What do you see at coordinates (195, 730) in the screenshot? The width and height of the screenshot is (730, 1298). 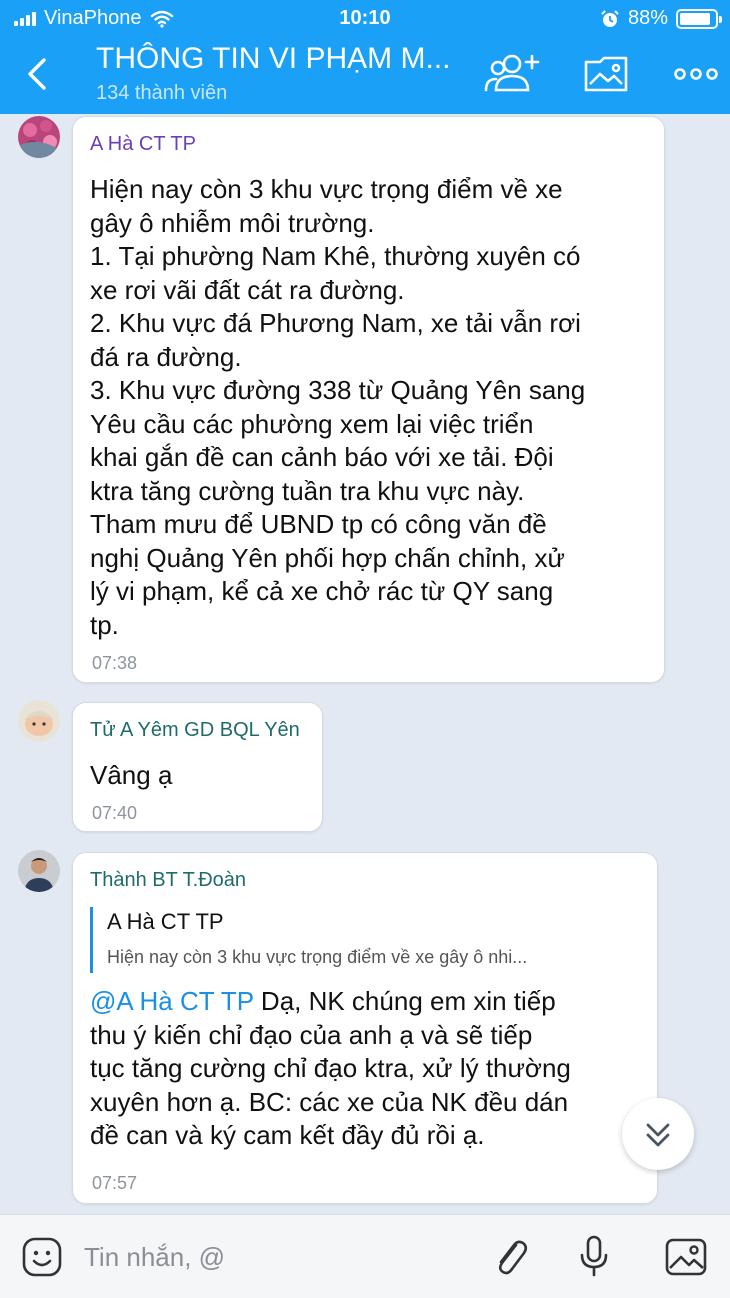 I see `sender-name: Tử A Yêm GD BQL Yên` at bounding box center [195, 730].